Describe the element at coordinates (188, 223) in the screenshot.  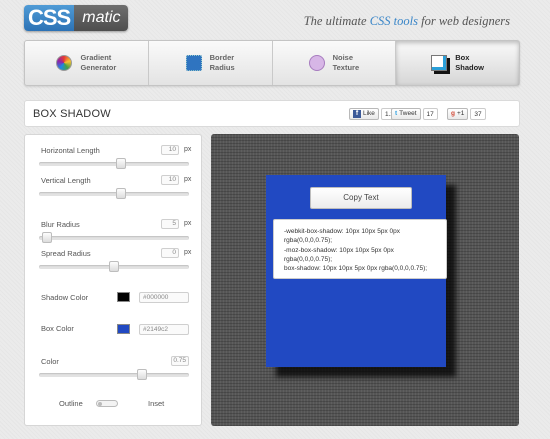
I see `blur-radius-unit: px` at that location.